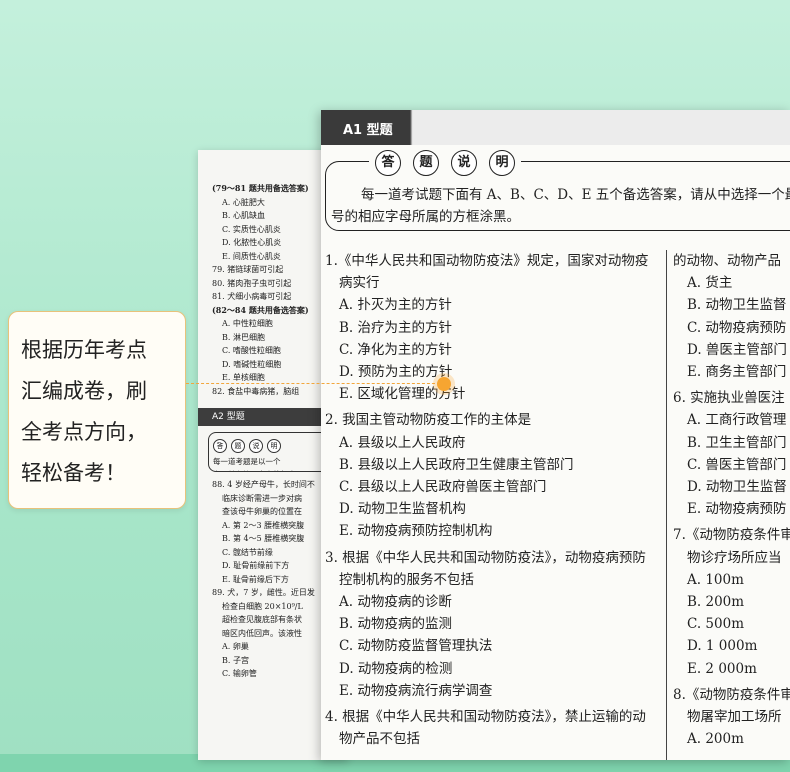 The height and width of the screenshot is (772, 790). I want to click on question-stem: 控制机构的服务不包括, so click(406, 579).